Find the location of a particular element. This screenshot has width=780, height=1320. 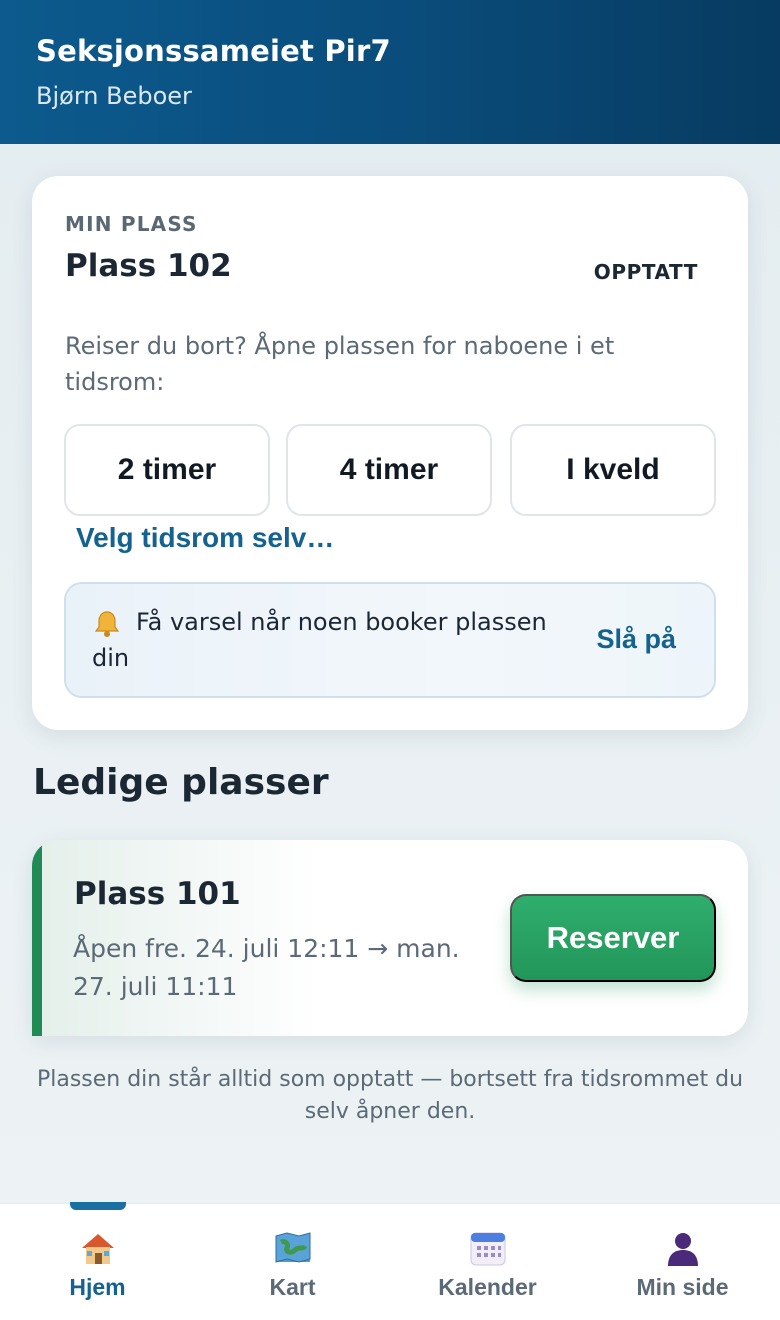

tab-map-label: Kart is located at coordinates (292, 1287).